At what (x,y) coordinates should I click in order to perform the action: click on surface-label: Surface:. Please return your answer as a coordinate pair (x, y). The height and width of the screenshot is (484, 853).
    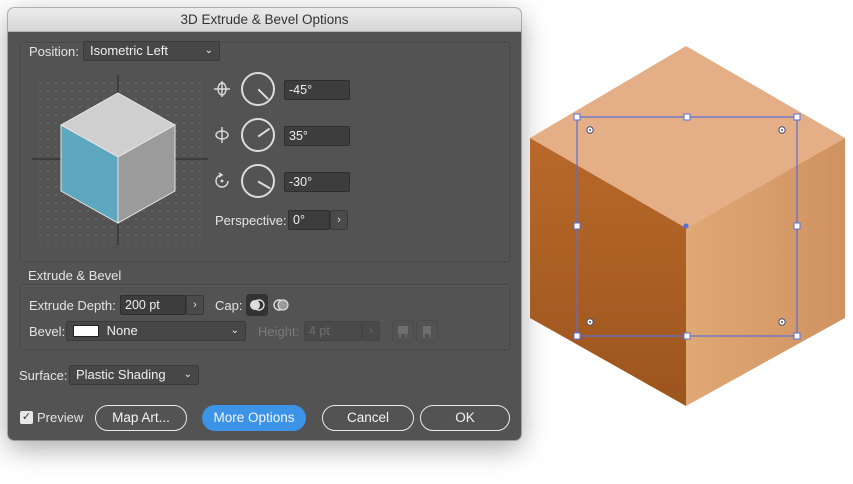
    Looking at the image, I should click on (43, 375).